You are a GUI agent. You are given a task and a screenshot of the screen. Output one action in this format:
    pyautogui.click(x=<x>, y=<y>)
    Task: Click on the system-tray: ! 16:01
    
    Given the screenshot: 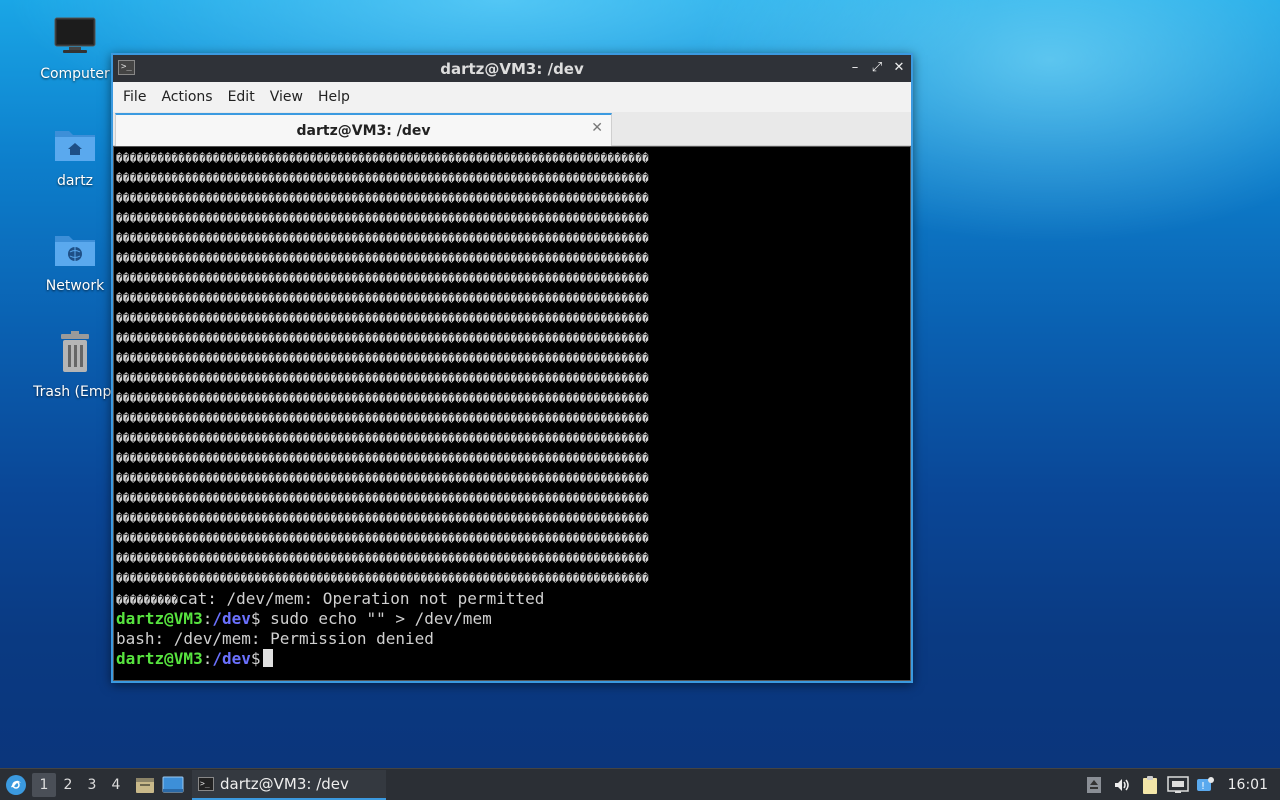 What is the action you would take?
    pyautogui.click(x=1181, y=784)
    